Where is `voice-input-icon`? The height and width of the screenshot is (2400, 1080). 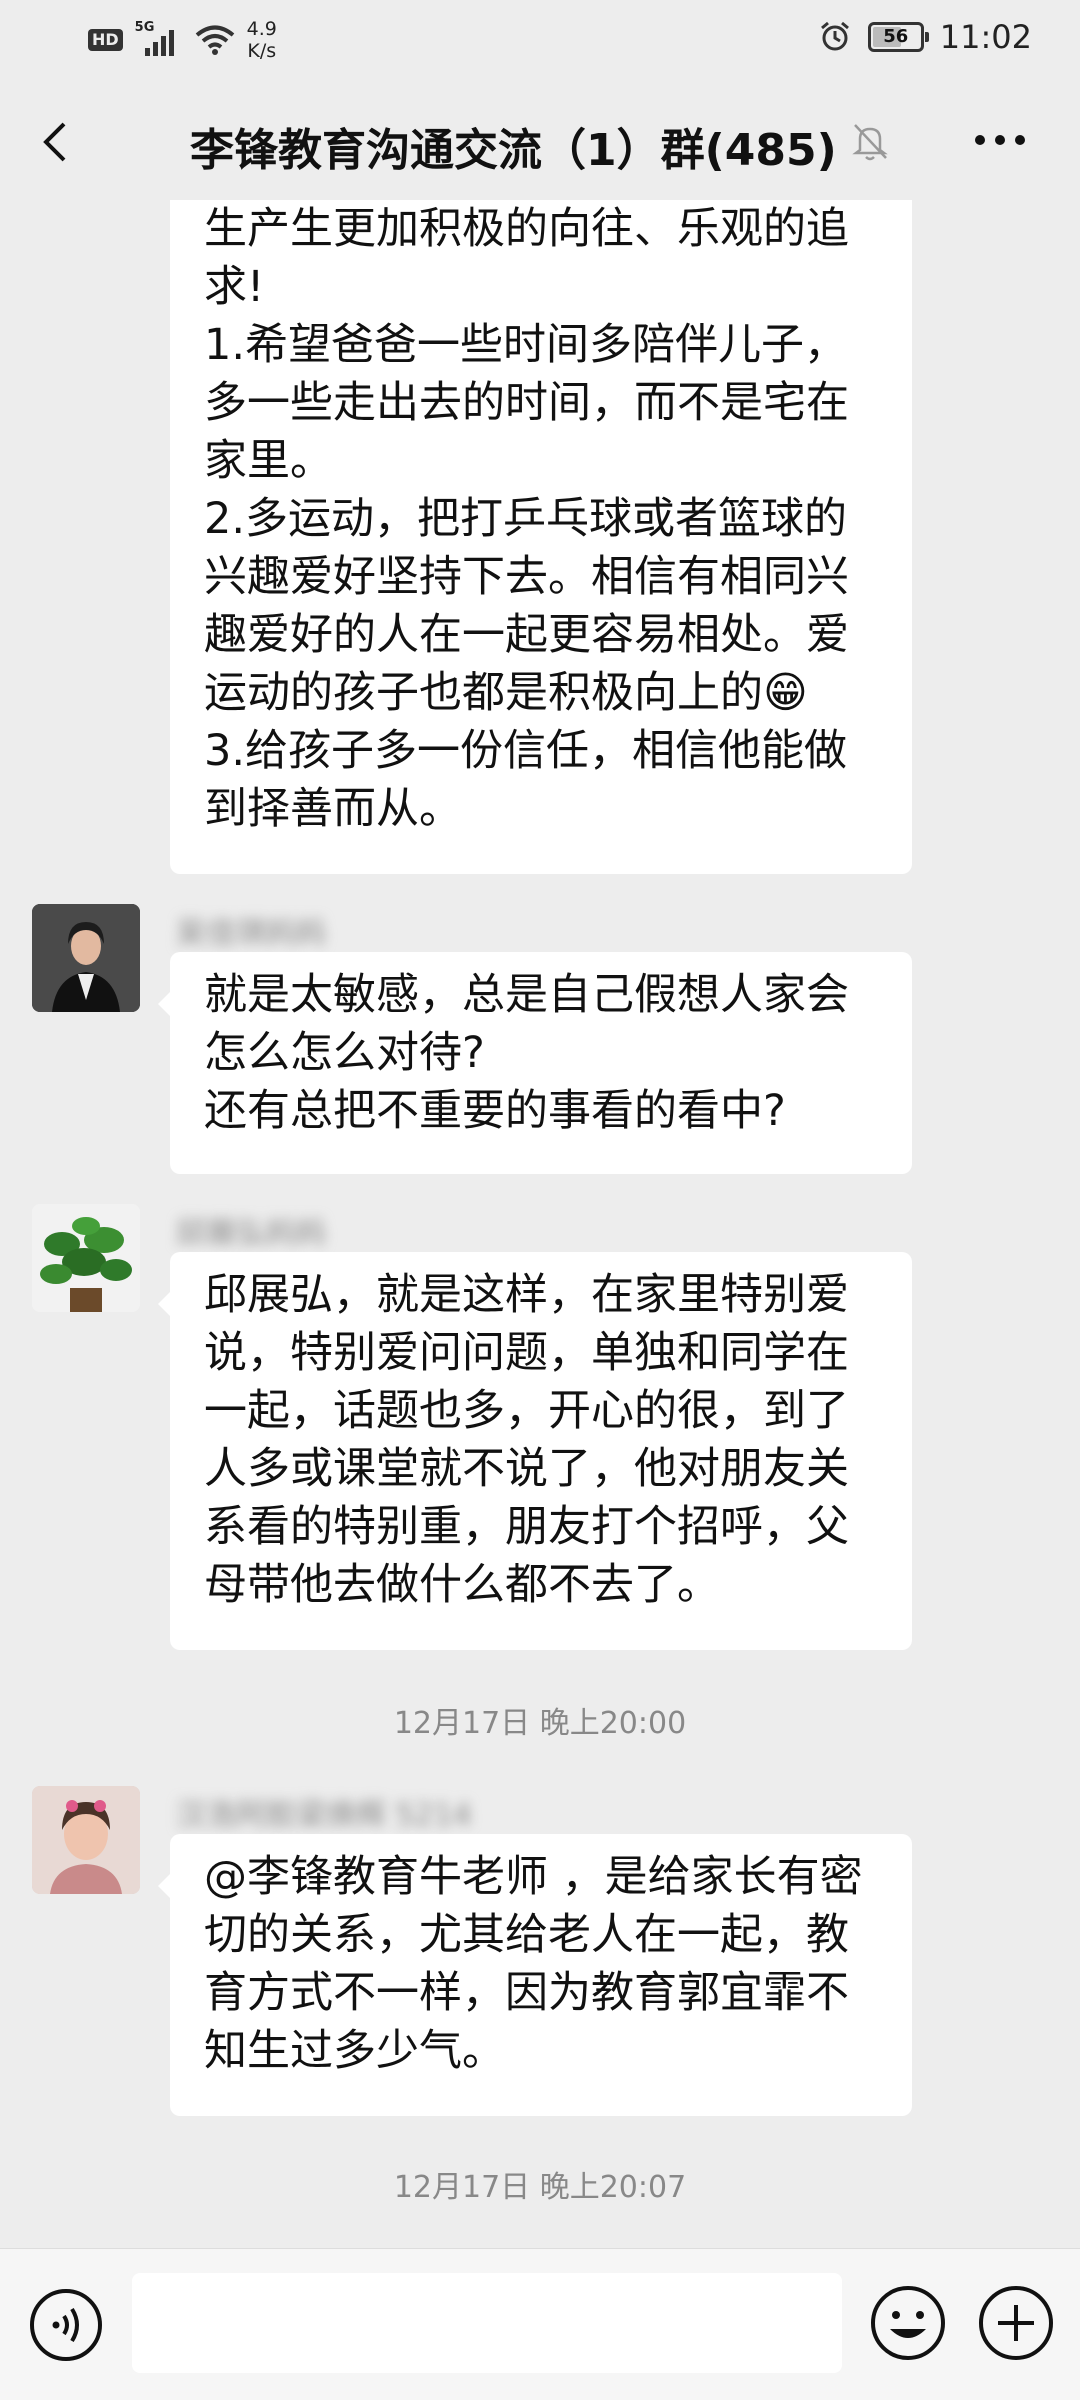 voice-input-icon is located at coordinates (66, 2325).